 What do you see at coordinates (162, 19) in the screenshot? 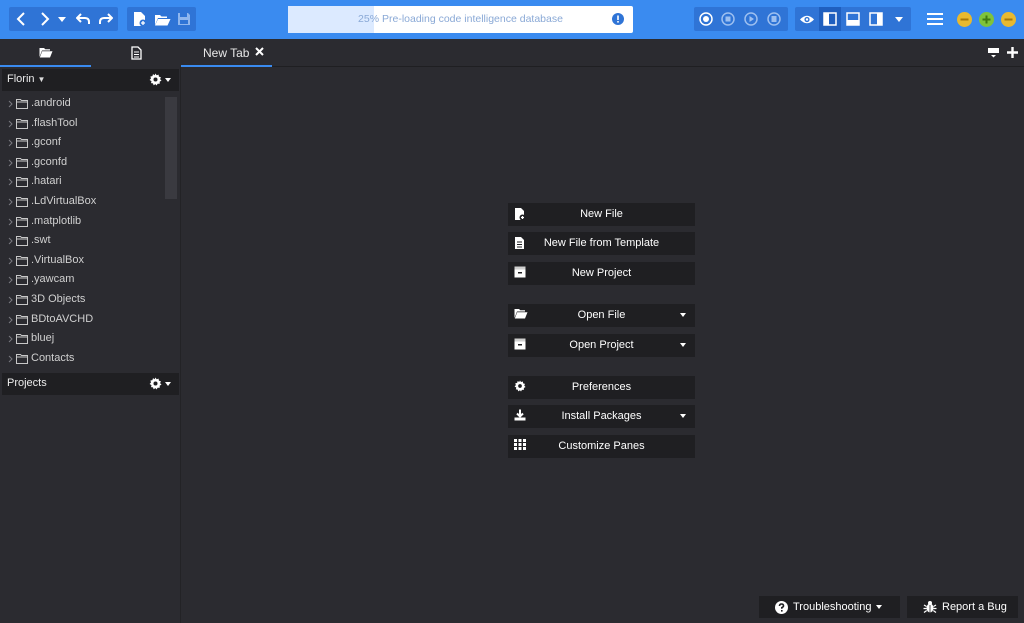
I see `open-file-button` at bounding box center [162, 19].